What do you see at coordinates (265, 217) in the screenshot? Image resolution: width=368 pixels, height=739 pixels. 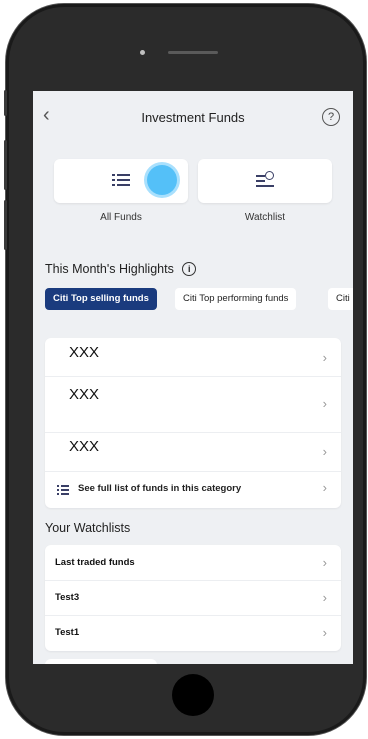 I see `watchlist-label: Watchlist` at bounding box center [265, 217].